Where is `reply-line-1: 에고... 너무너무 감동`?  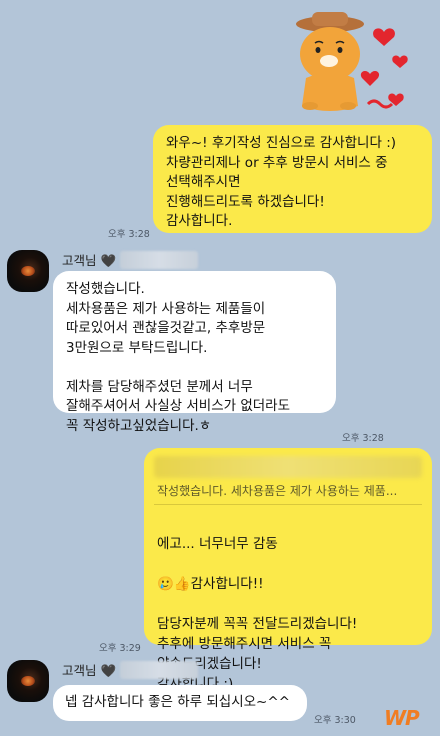
reply-line-1: 에고... 너무너무 감동 is located at coordinates (217, 544).